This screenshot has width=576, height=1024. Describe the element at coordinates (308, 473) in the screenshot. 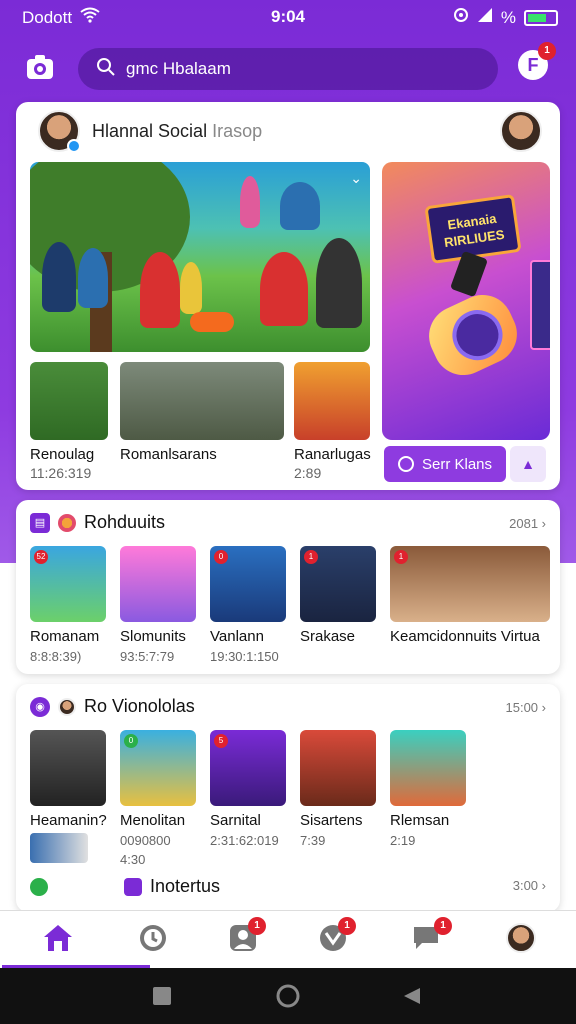

I see `thumb-meta: 2:89` at that location.